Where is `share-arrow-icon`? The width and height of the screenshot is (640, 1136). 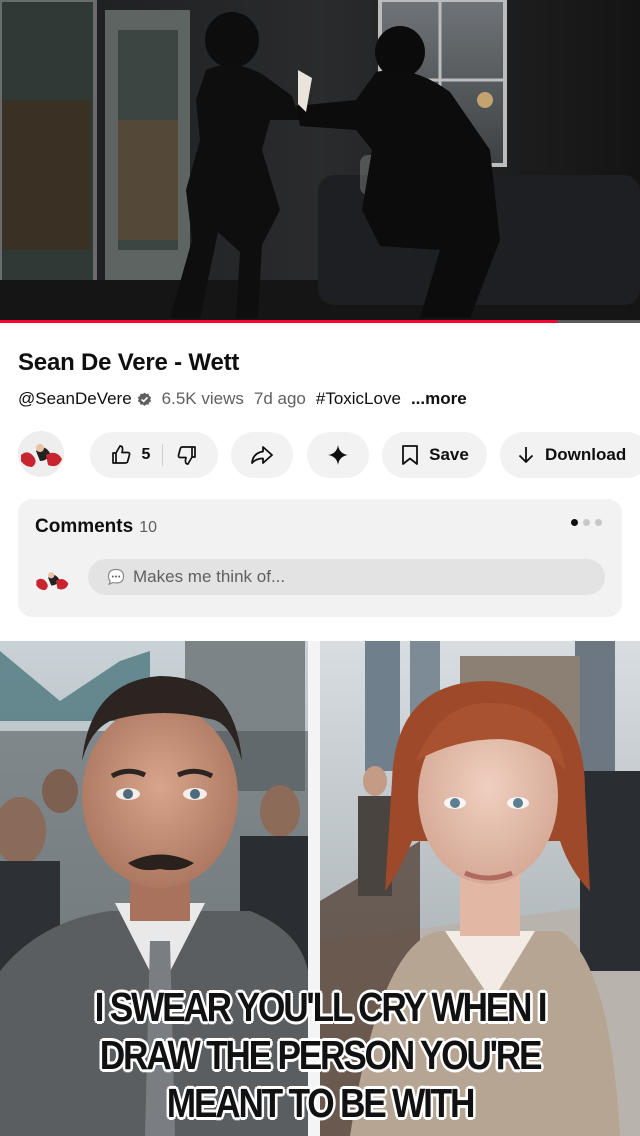 share-arrow-icon is located at coordinates (262, 455).